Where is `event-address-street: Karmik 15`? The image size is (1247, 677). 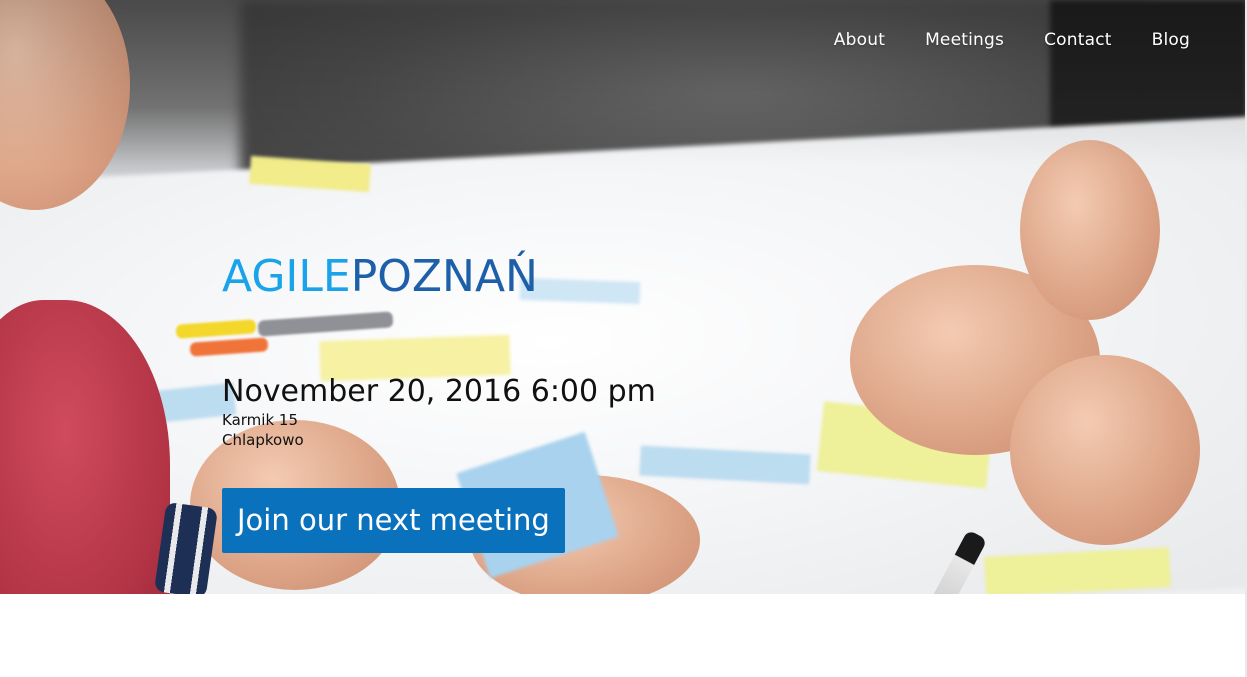
event-address-street: Karmik 15 is located at coordinates (260, 420).